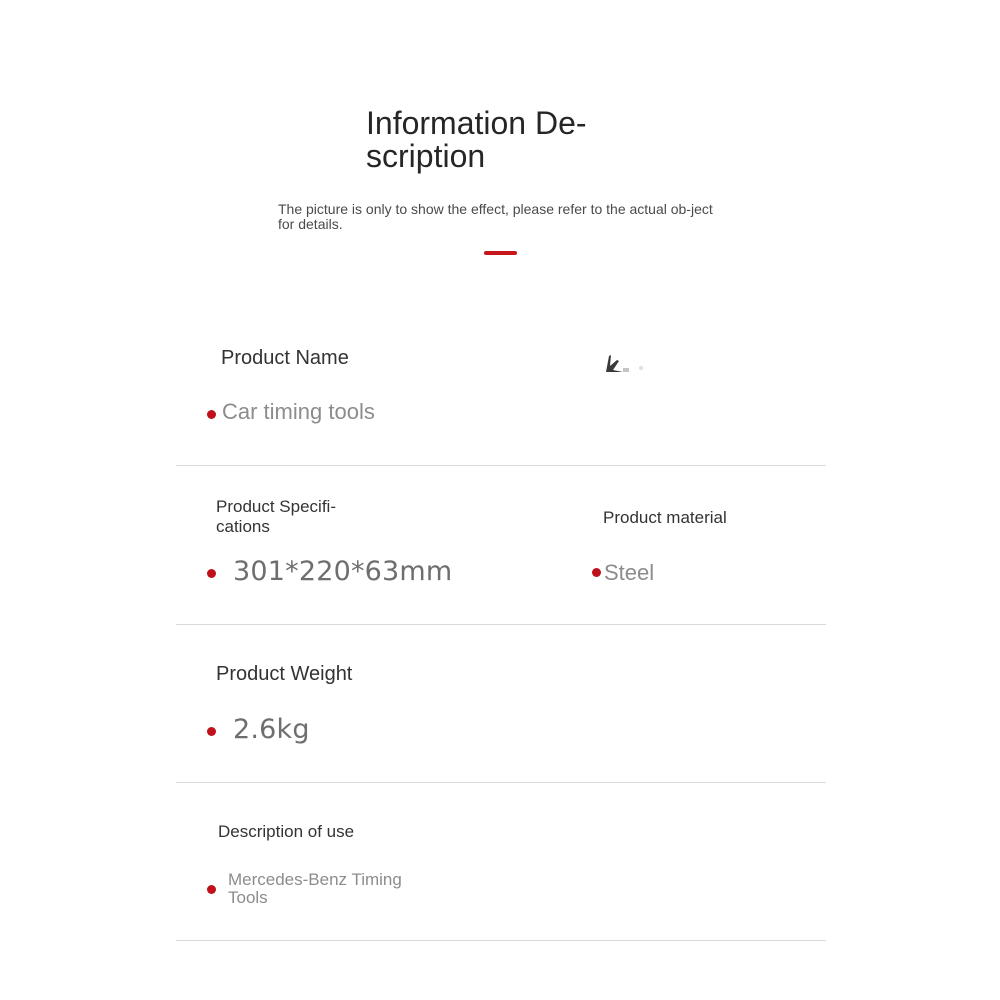 This screenshot has height=1000, width=1000. Describe the element at coordinates (629, 572) in the screenshot. I see `material-value: Steel` at that location.